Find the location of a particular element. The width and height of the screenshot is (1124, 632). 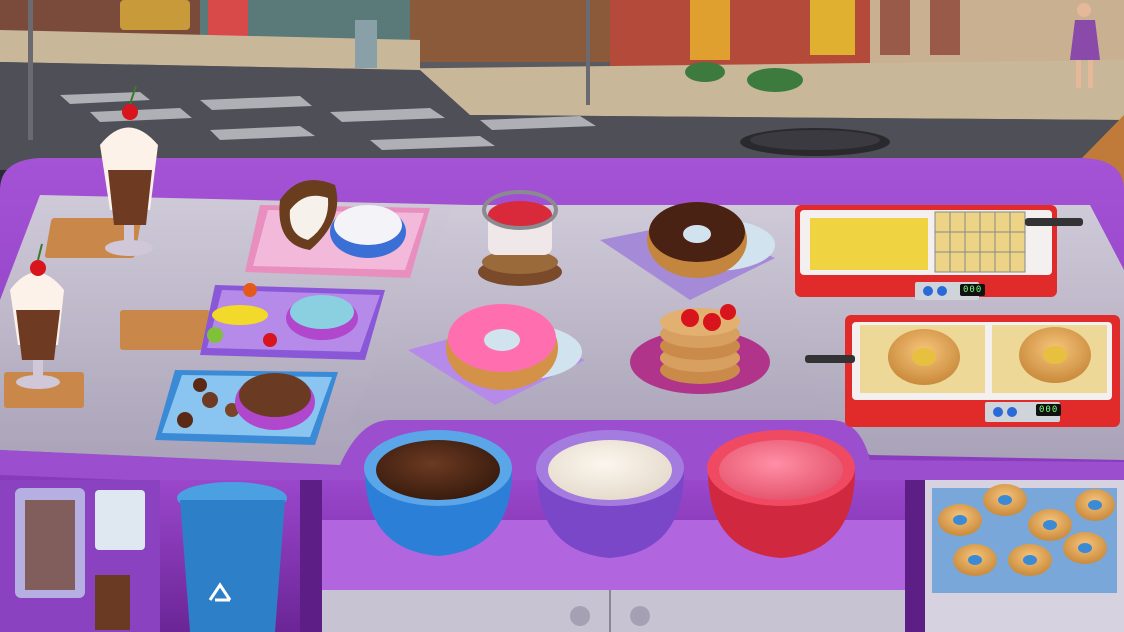

chocolate-tray is located at coordinates (246, 407).